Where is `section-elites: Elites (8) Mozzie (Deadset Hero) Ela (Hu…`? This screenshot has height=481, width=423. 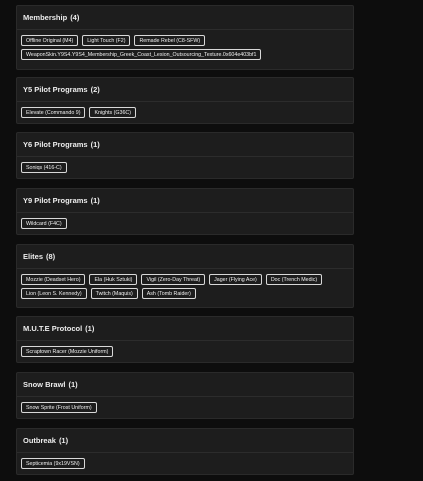
section-elites: Elites (8) Mozzie (Deadset Hero) Ela (Hu… is located at coordinates (185, 276).